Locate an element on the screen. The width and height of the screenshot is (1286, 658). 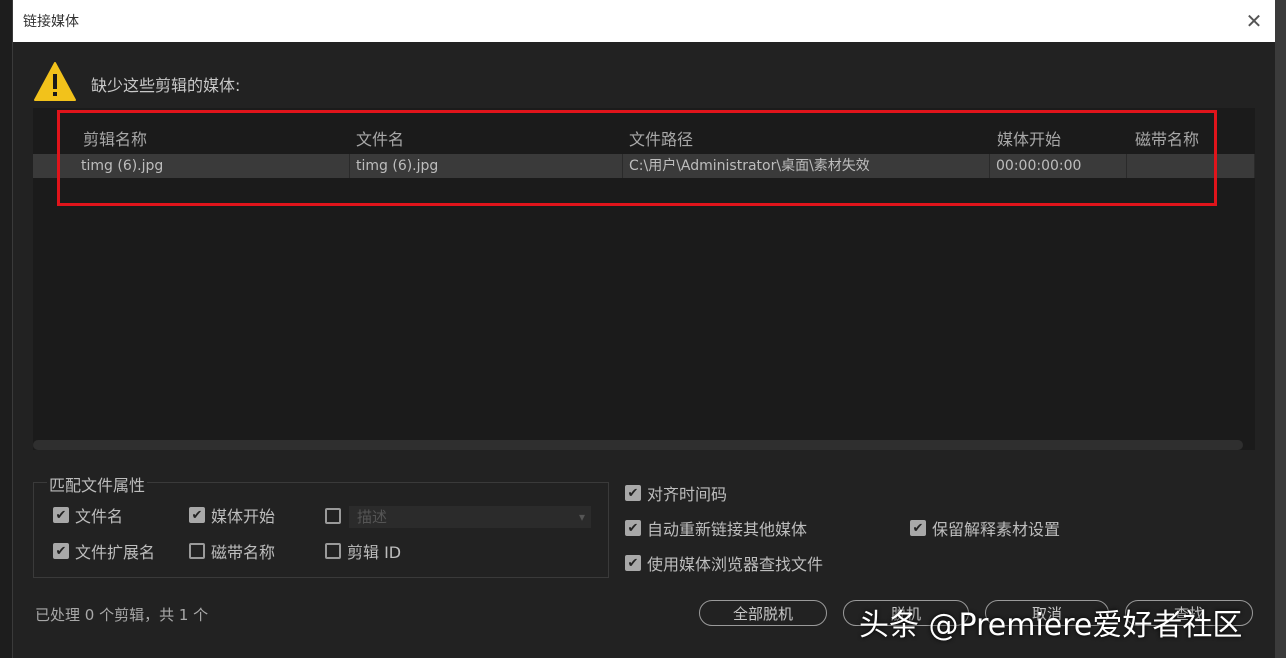
align-timecode-checkbox: 对齐时间码 is located at coordinates (676, 493).